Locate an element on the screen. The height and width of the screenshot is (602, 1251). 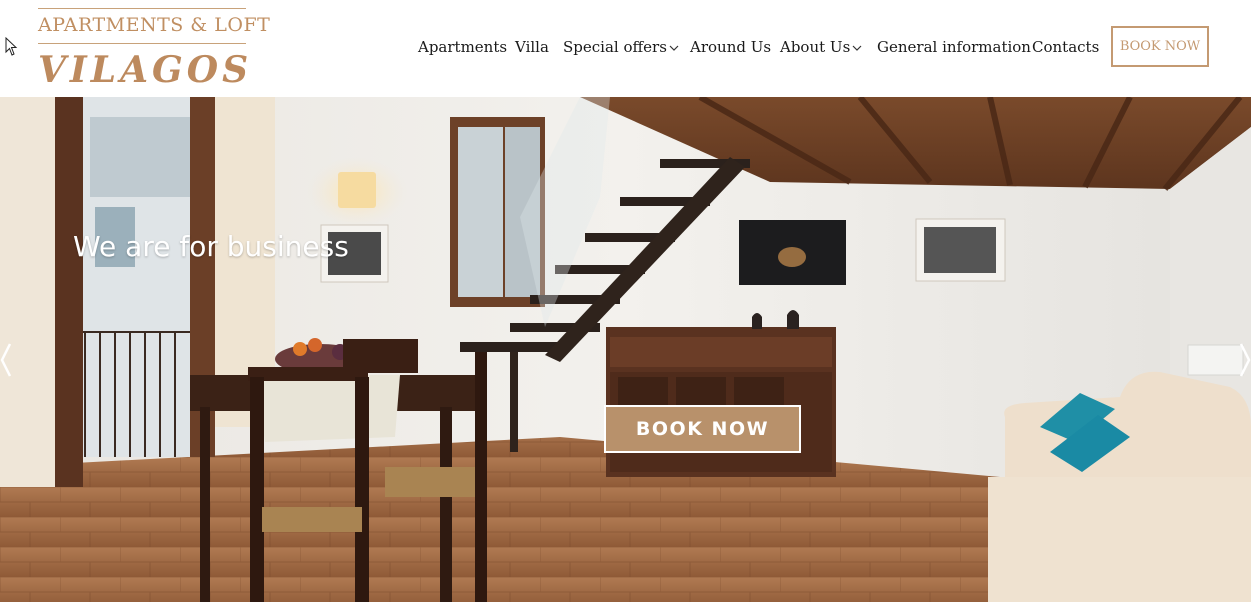
nav-item-contacts: Contacts is located at coordinates (1065, 47).